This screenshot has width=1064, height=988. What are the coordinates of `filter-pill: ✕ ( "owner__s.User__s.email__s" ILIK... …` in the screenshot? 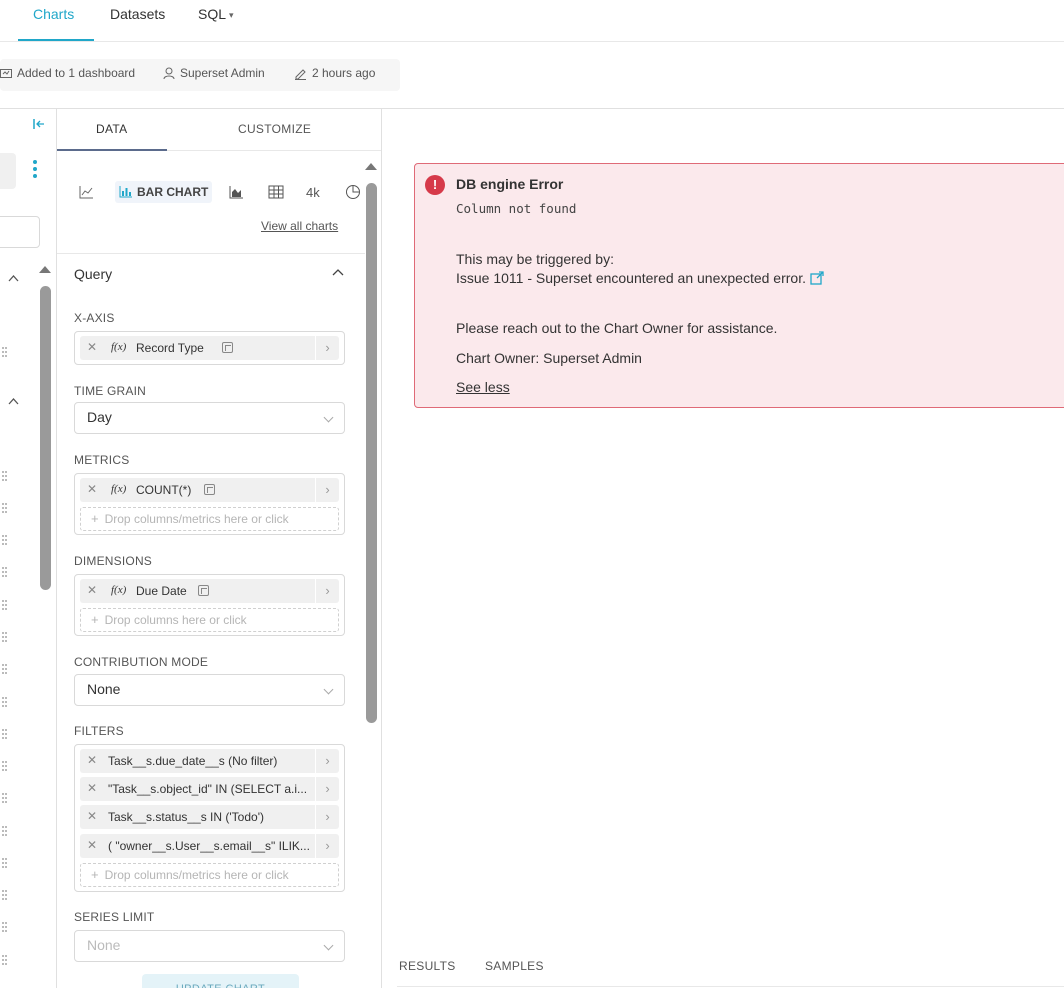 It's located at (209, 846).